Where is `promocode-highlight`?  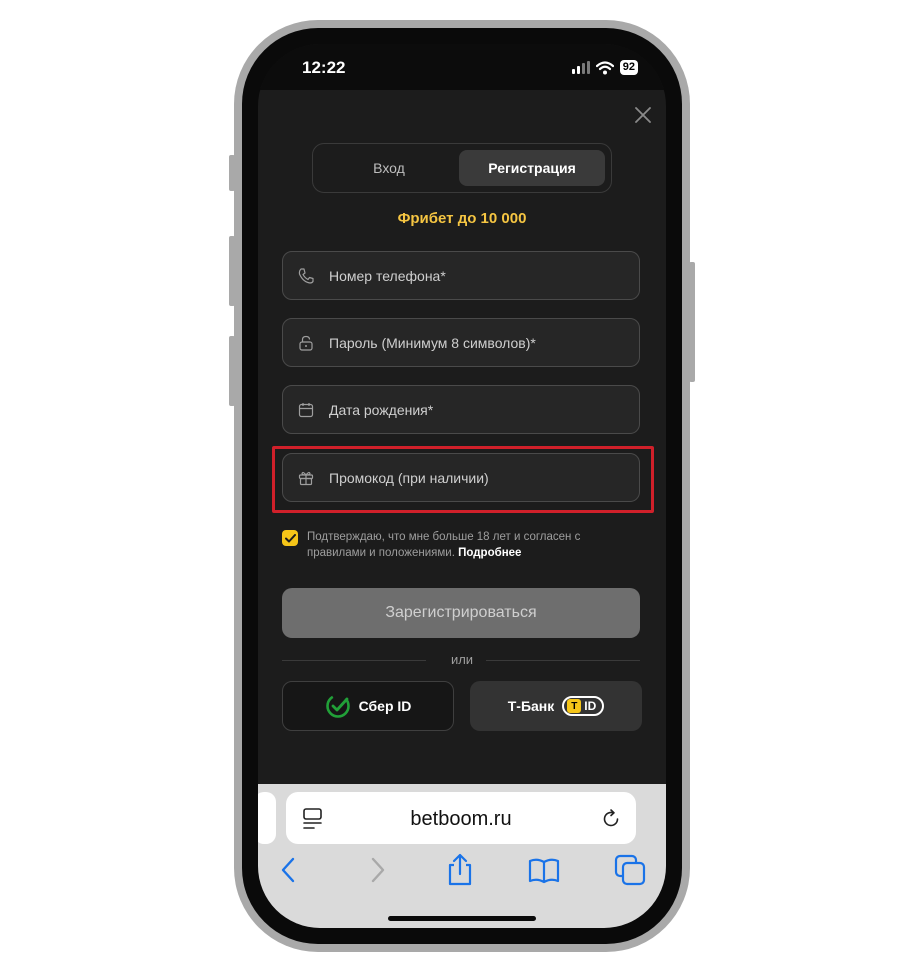
promocode-highlight is located at coordinates (463, 479).